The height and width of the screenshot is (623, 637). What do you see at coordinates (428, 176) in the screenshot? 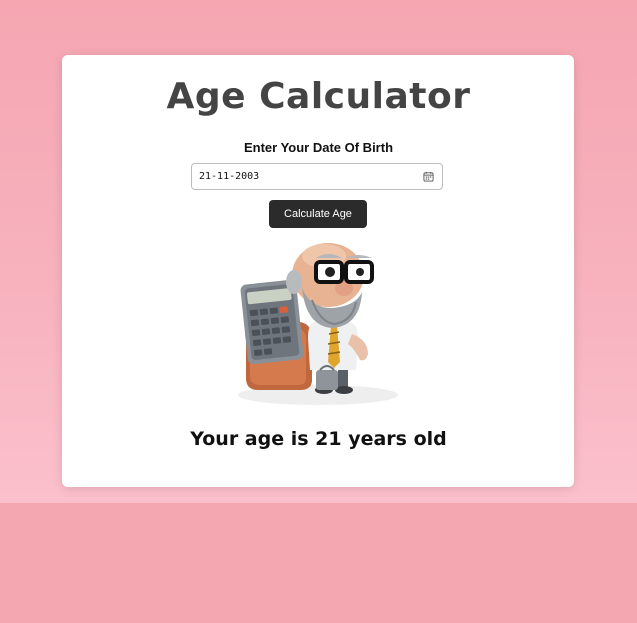
I see `calendar-icon` at bounding box center [428, 176].